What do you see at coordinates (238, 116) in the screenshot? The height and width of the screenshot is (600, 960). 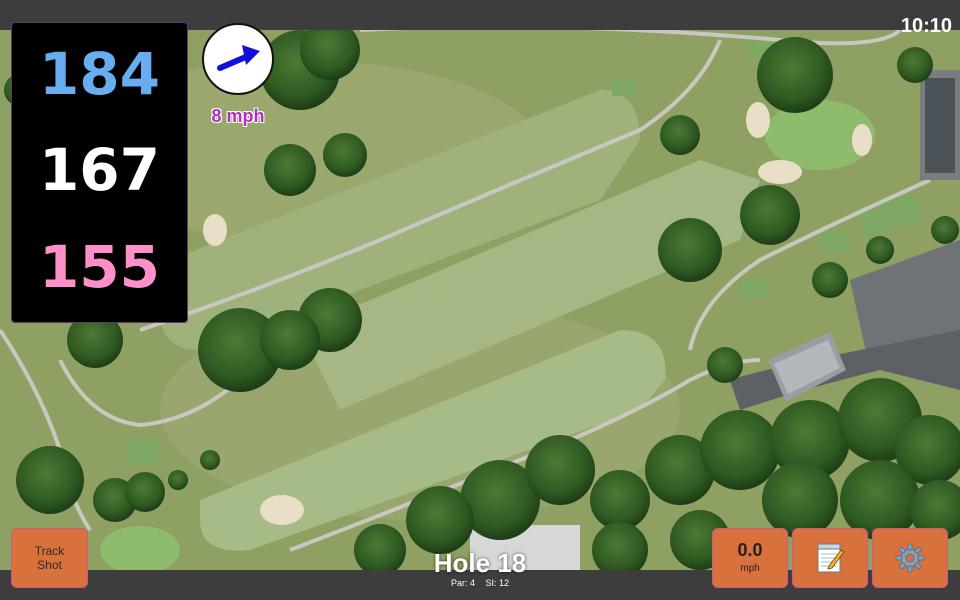 I see `wind-speed: 8 mph` at bounding box center [238, 116].